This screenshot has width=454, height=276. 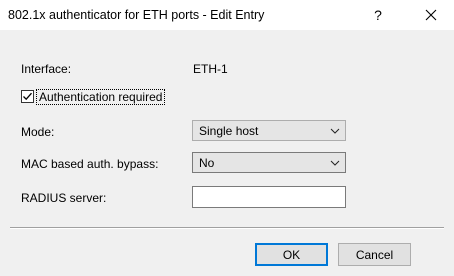 What do you see at coordinates (90, 164) in the screenshot?
I see `mac-bypass-label: MAC based auth. bypass:` at bounding box center [90, 164].